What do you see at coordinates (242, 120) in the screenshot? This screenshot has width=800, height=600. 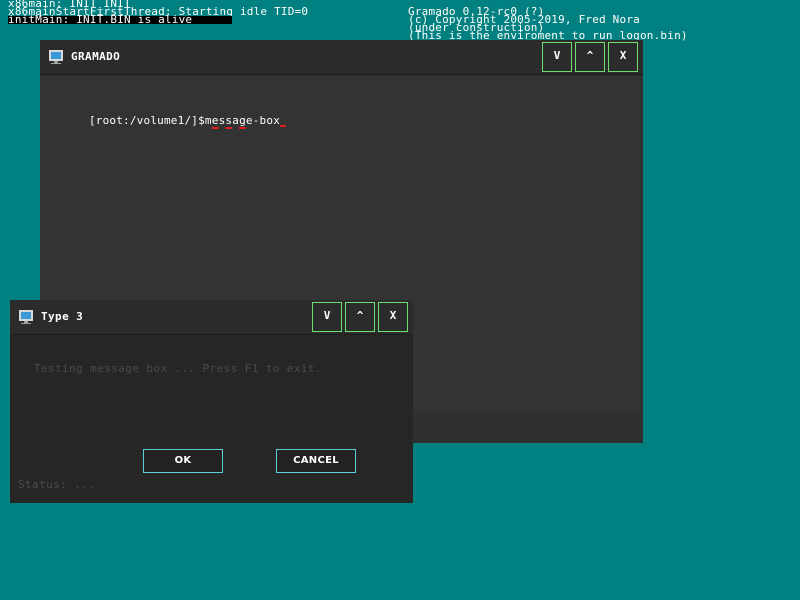 I see `command-char: g` at bounding box center [242, 120].